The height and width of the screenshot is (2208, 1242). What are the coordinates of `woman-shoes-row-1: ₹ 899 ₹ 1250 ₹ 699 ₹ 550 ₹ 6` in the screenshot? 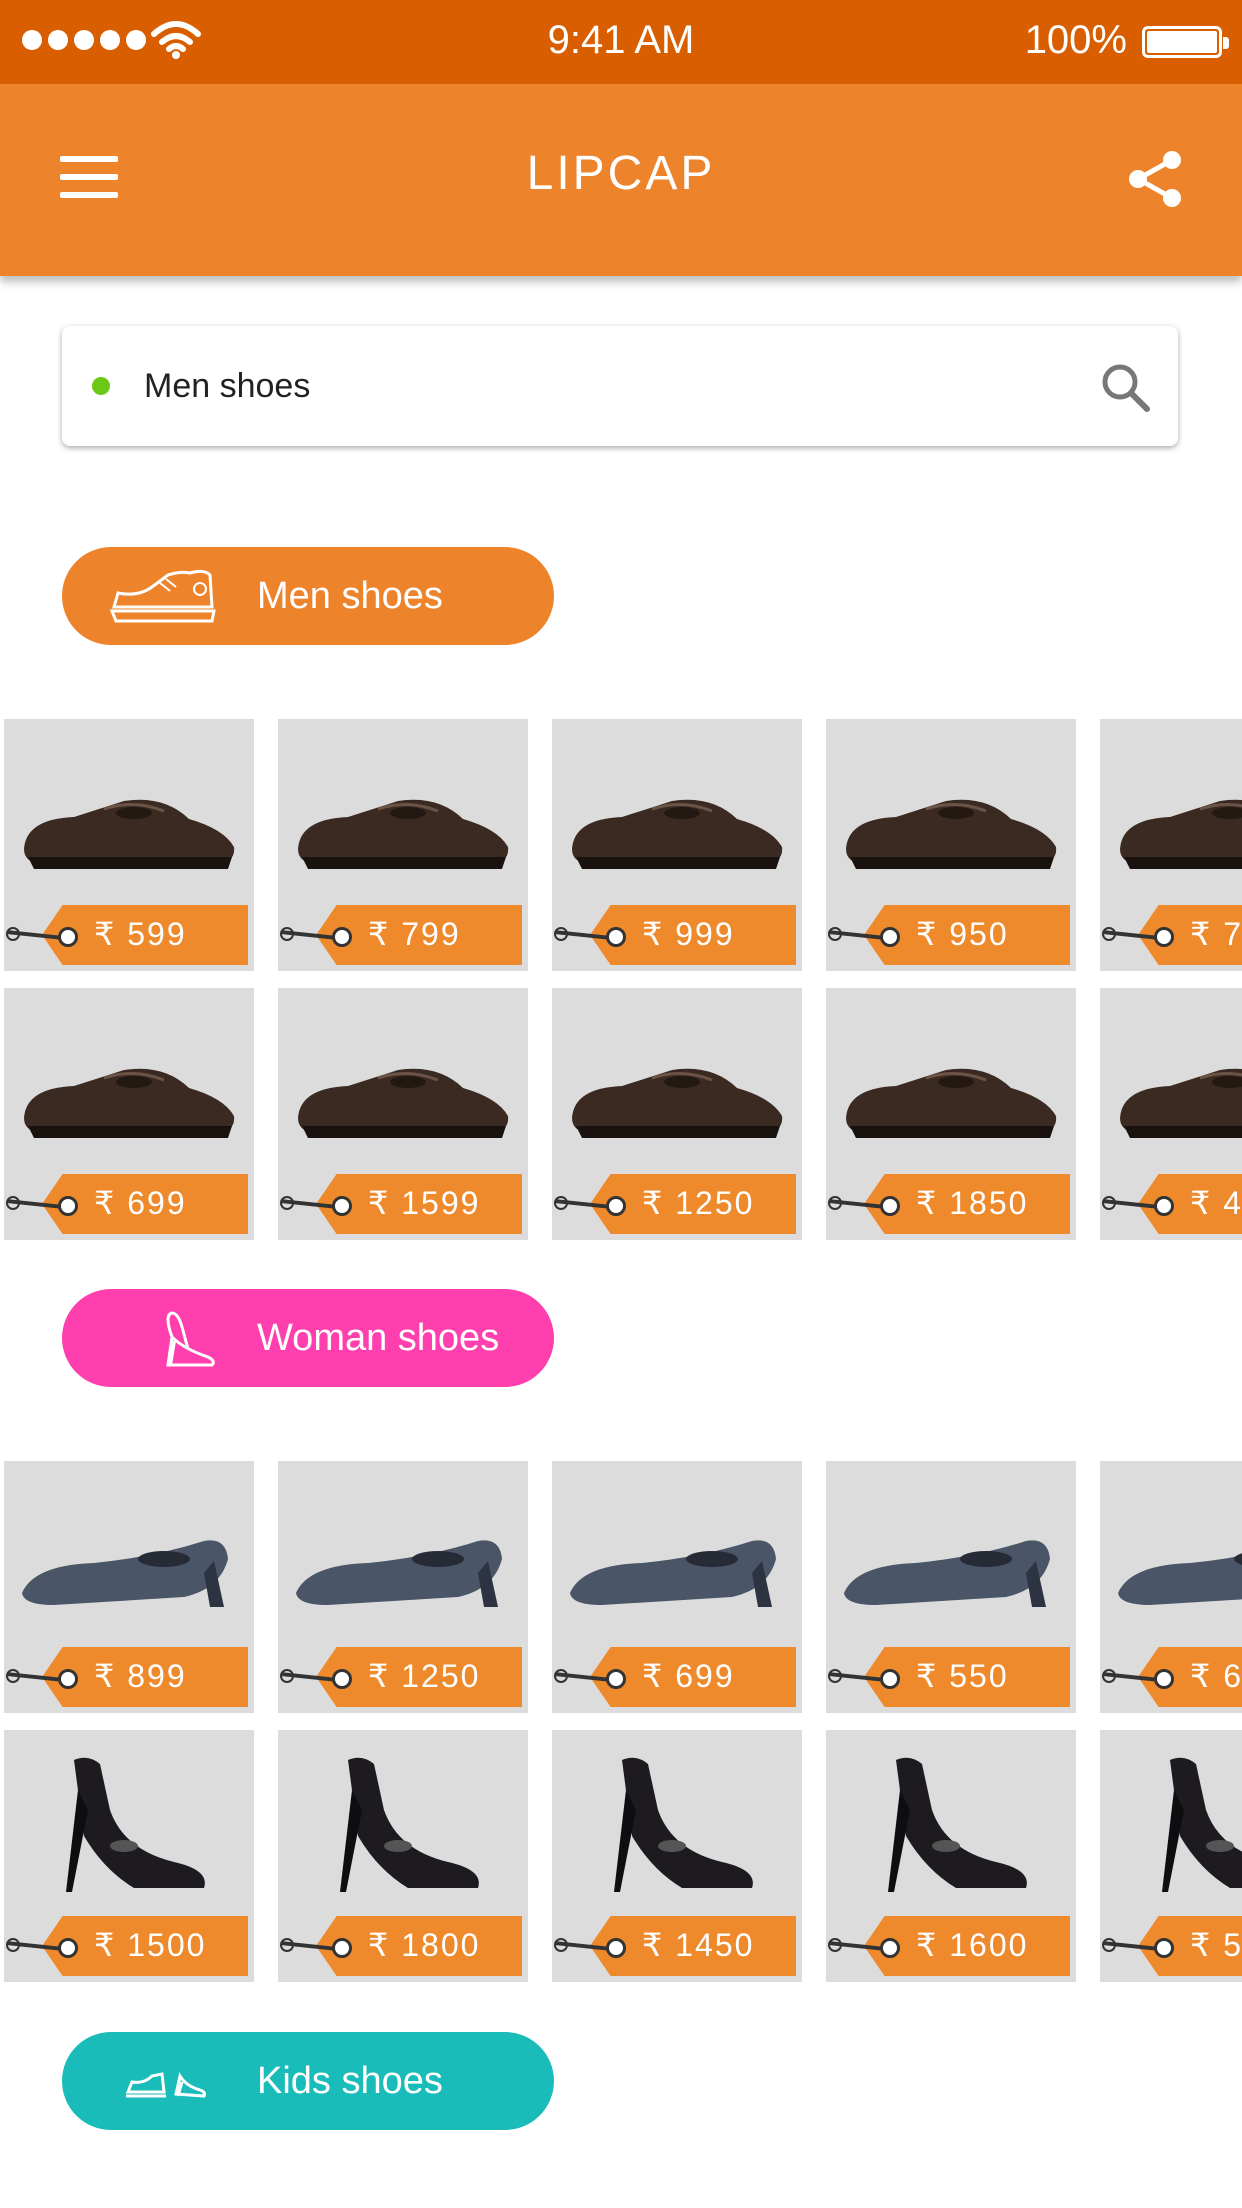 It's located at (623, 1587).